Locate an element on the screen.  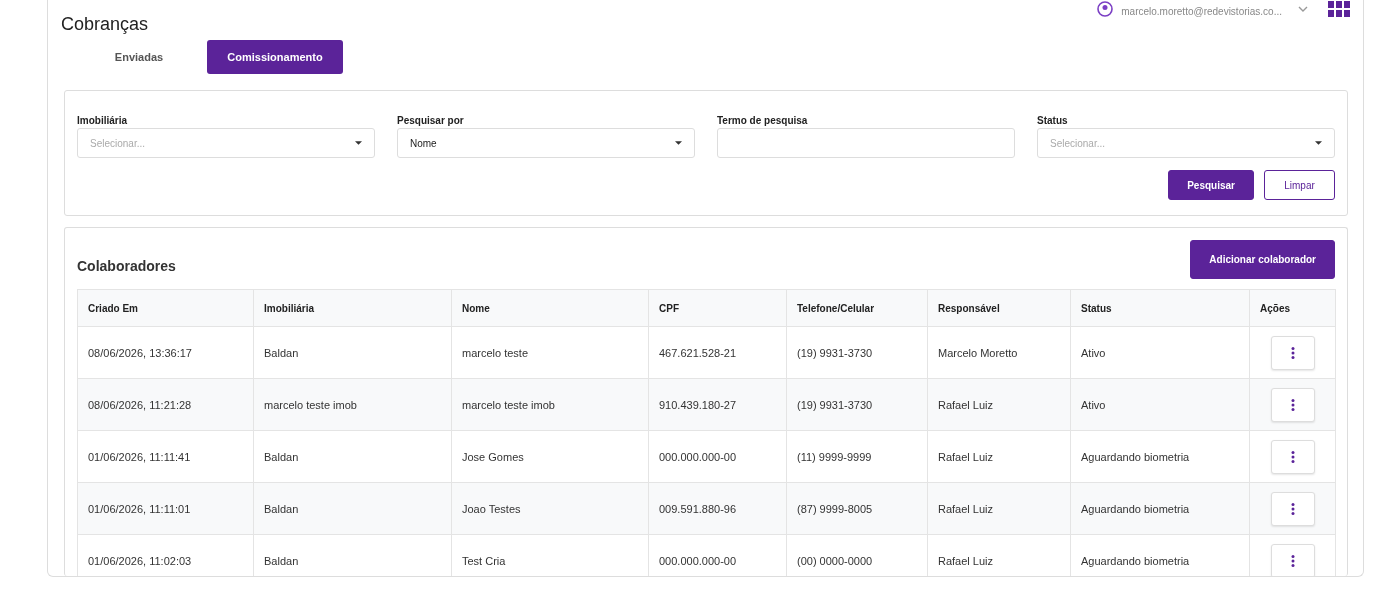
page-title: Cobranças is located at coordinates (105, 24).